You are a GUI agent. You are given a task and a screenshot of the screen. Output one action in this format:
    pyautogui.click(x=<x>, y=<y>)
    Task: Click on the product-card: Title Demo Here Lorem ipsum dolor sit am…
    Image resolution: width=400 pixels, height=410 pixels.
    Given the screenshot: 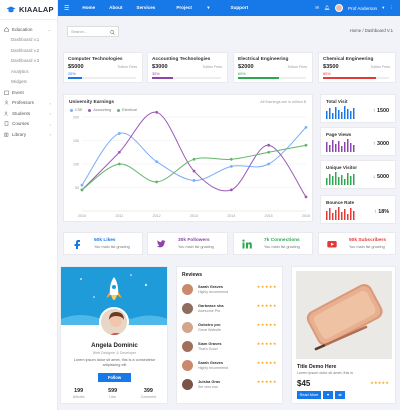 What is the action you would take?
    pyautogui.click(x=343, y=335)
    